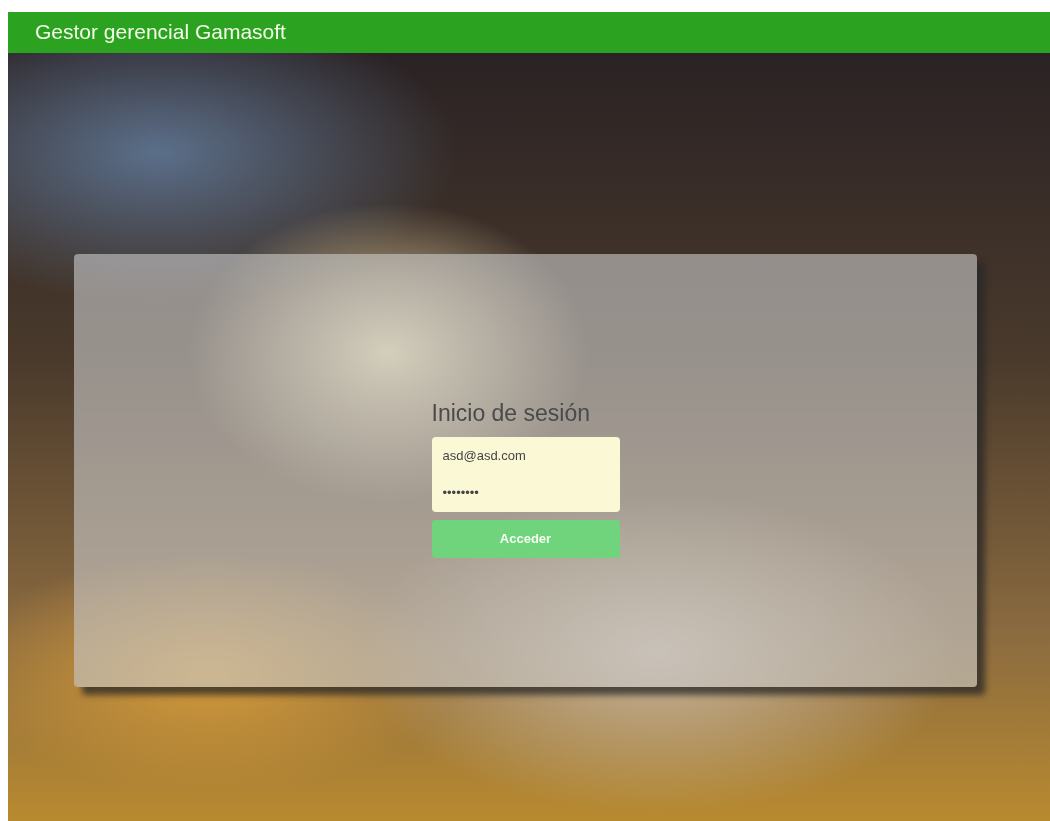  Describe the element at coordinates (511, 413) in the screenshot. I see `login-heading: Inicio de sesión` at that location.